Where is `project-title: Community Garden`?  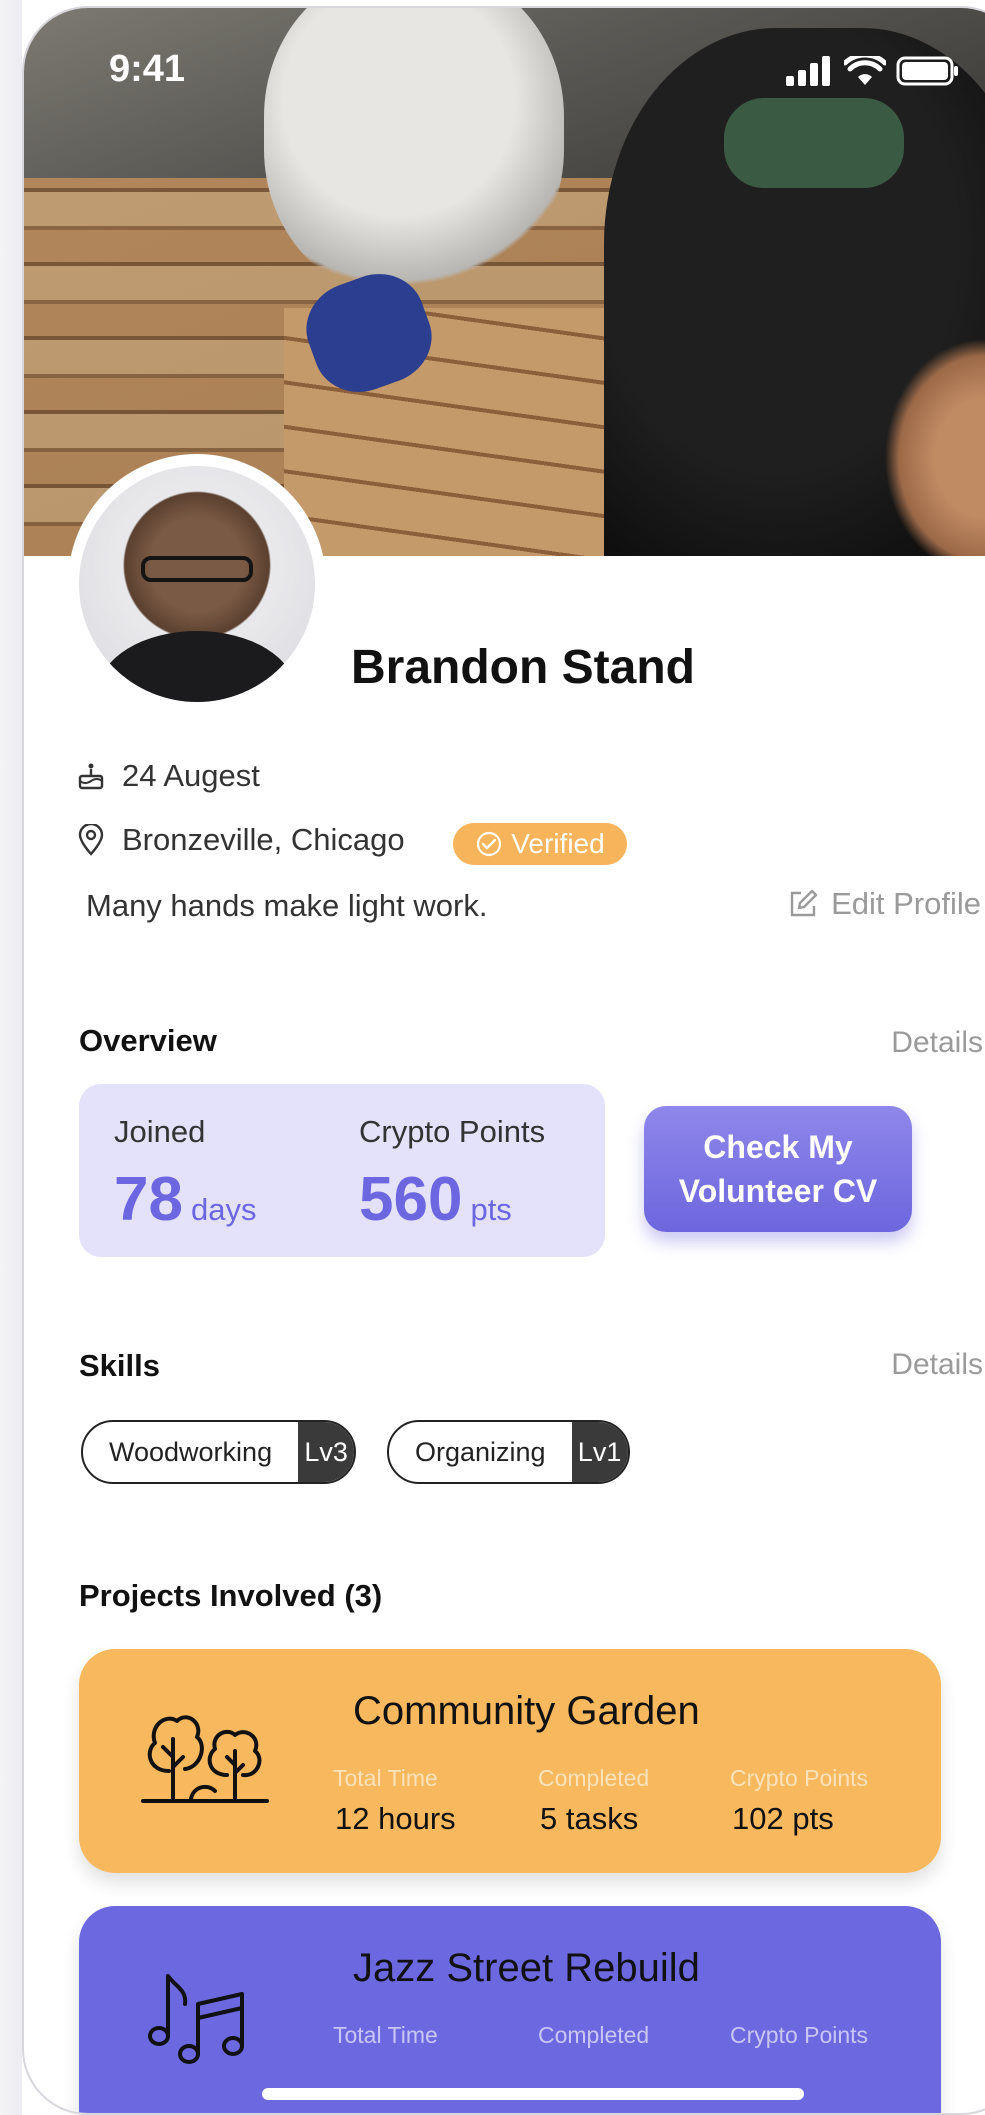
project-title: Community Garden is located at coordinates (526, 1711).